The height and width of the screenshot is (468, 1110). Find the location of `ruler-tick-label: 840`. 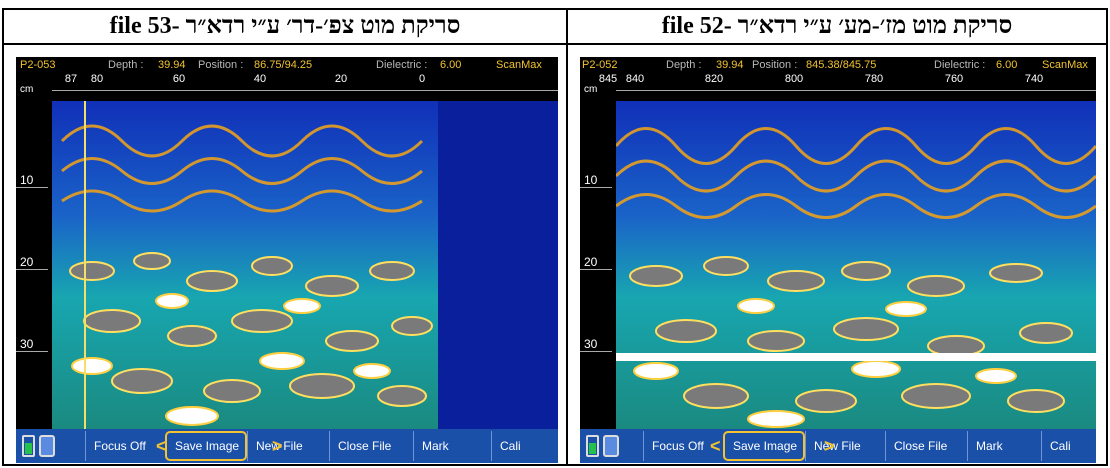

ruler-tick-label: 840 is located at coordinates (635, 79).